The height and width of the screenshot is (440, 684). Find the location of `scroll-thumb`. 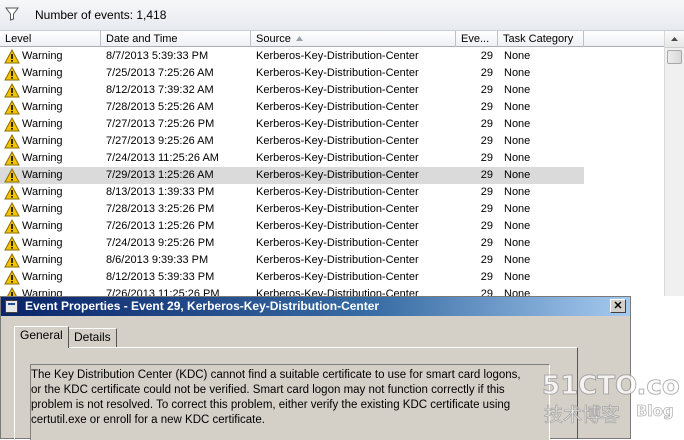

scroll-thumb is located at coordinates (674, 57).